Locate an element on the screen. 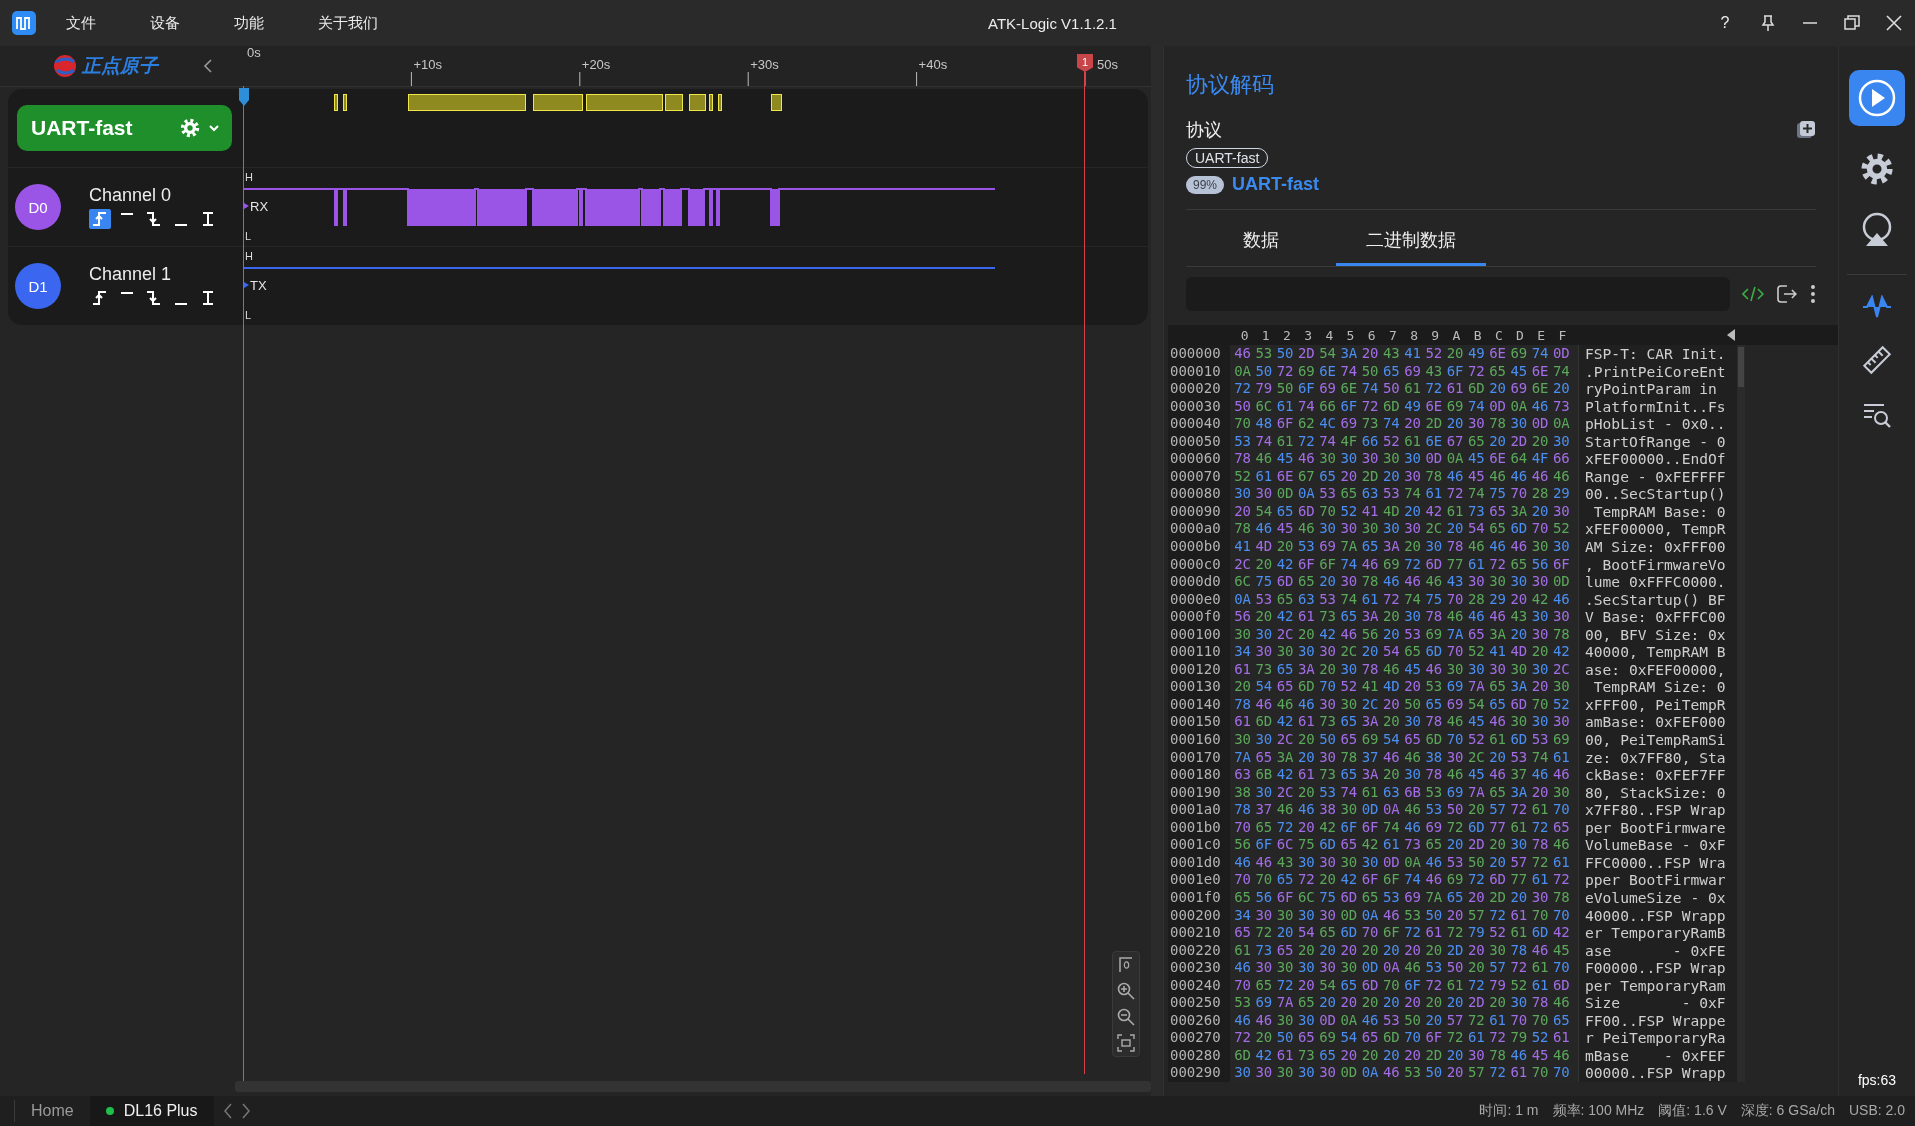 The height and width of the screenshot is (1126, 1915). search-list-icon is located at coordinates (1877, 415).